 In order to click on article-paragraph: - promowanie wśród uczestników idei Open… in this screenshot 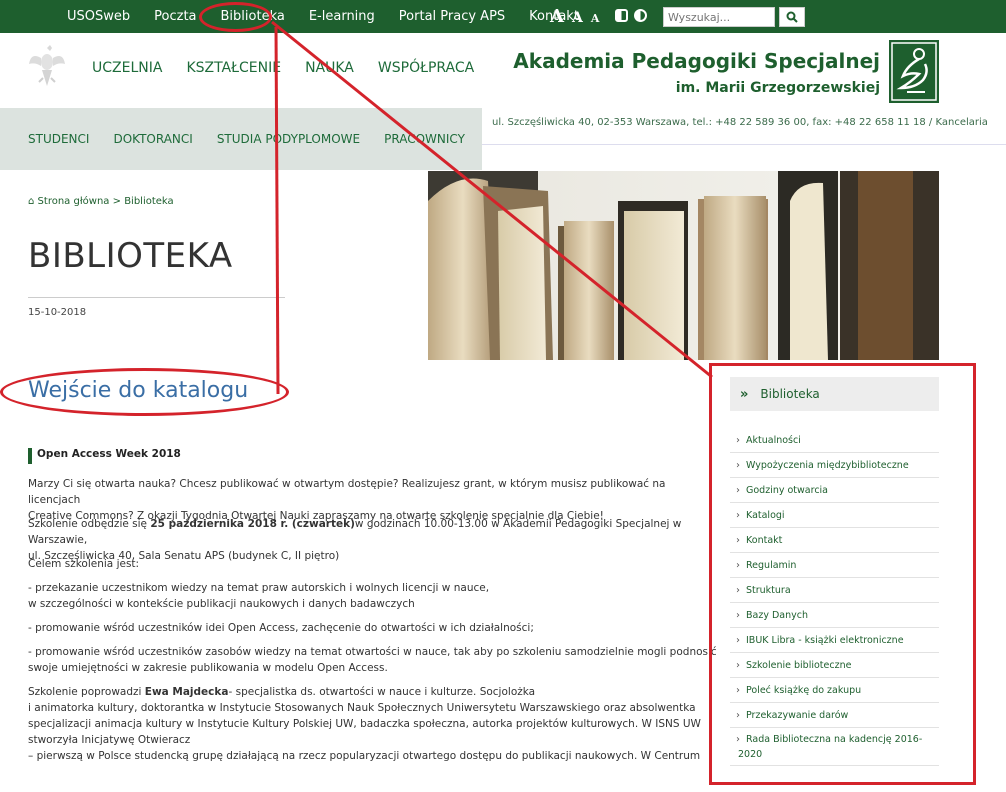, I will do `click(281, 628)`.